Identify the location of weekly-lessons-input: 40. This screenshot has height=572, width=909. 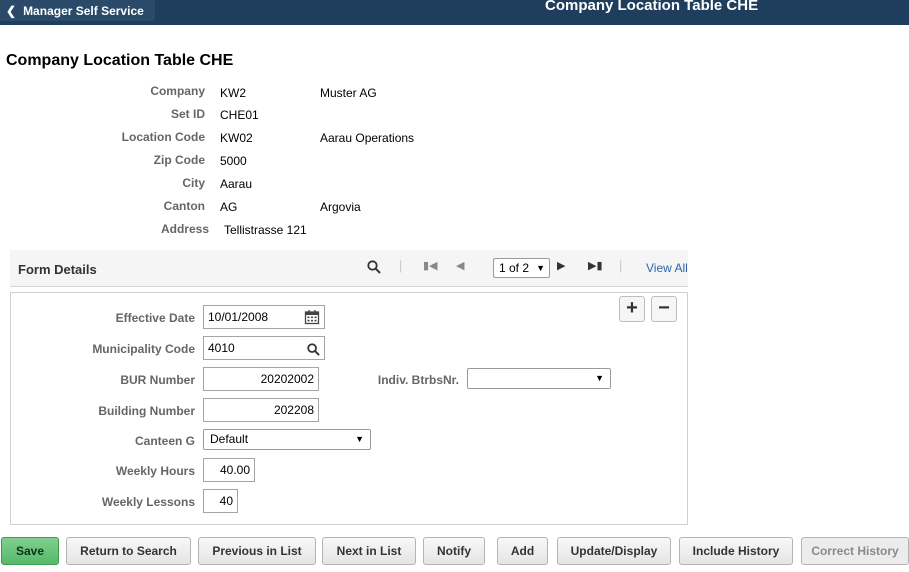
(220, 501).